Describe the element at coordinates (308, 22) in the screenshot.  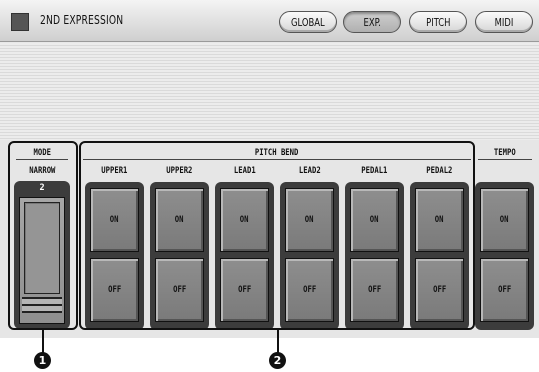
I see `tab-global: GLOBAL` at that location.